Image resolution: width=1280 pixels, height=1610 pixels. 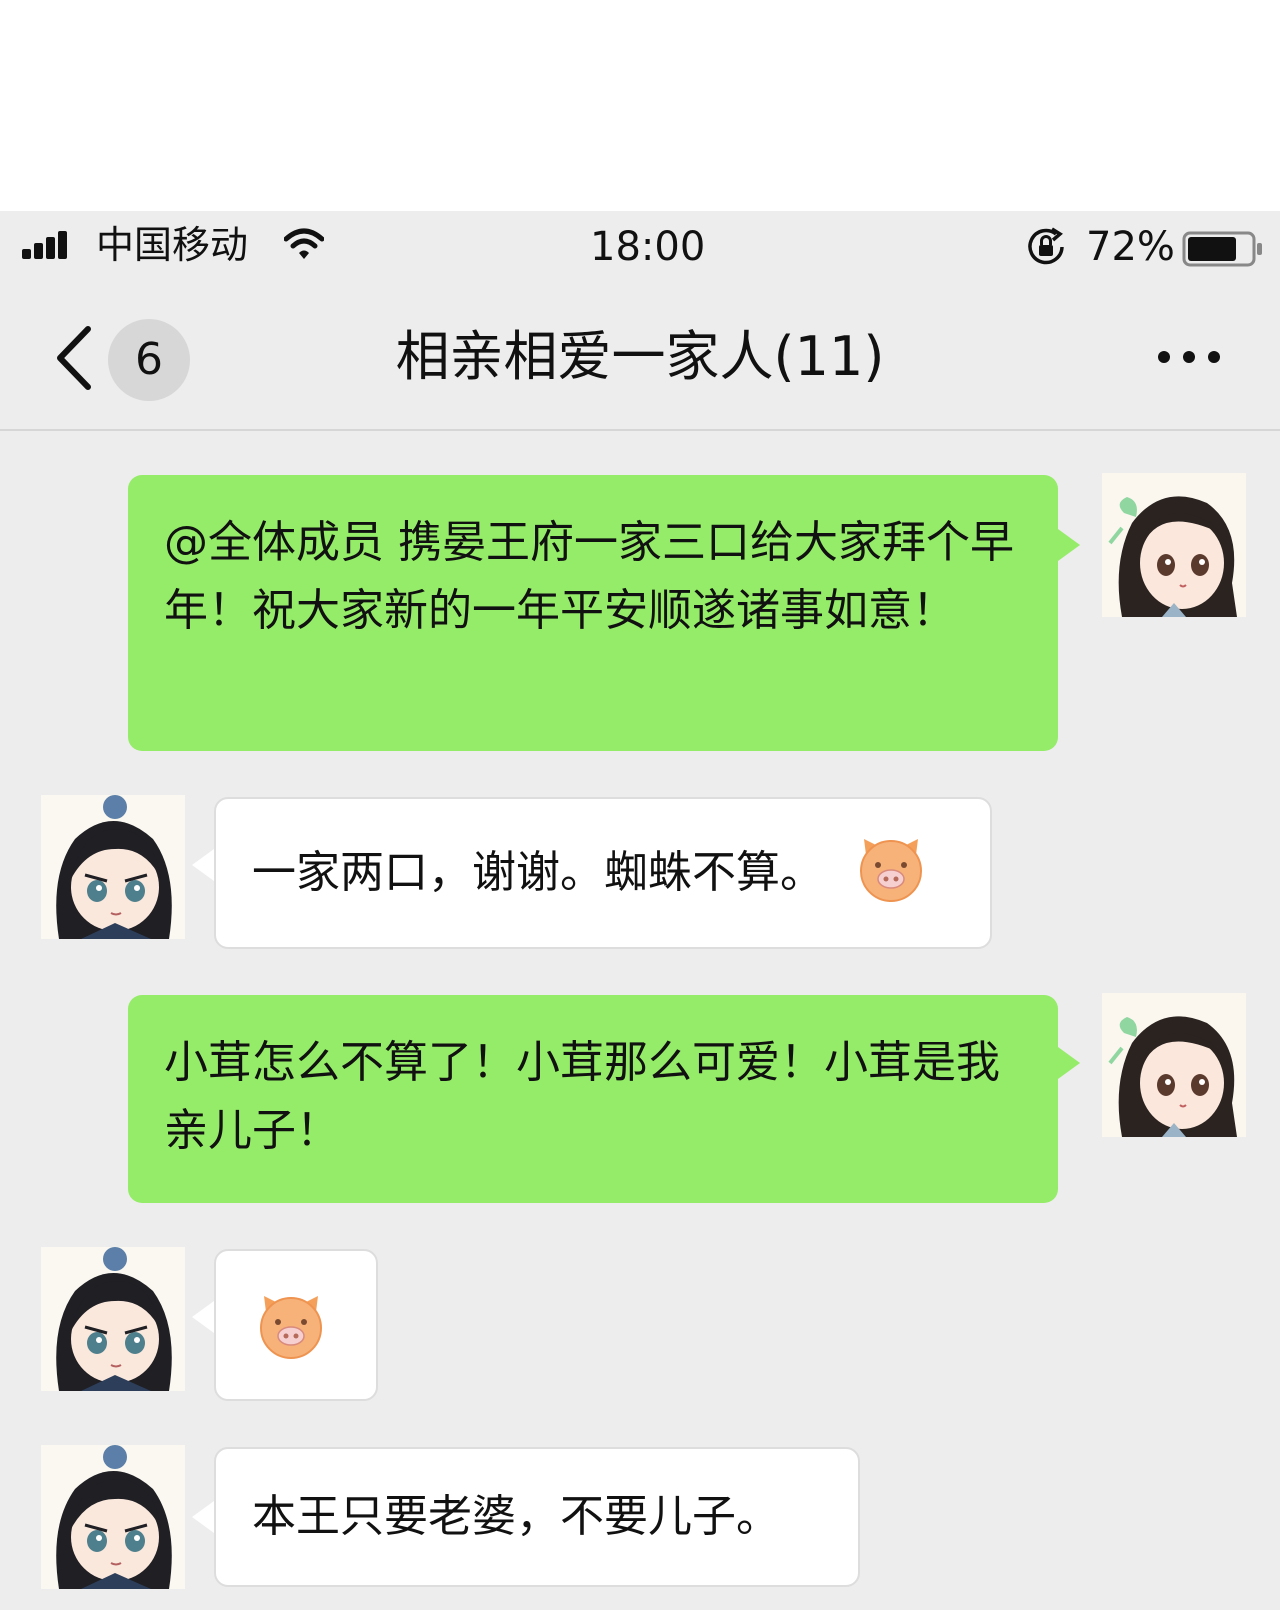 What do you see at coordinates (73, 358) in the screenshot?
I see `chevron-left-icon` at bounding box center [73, 358].